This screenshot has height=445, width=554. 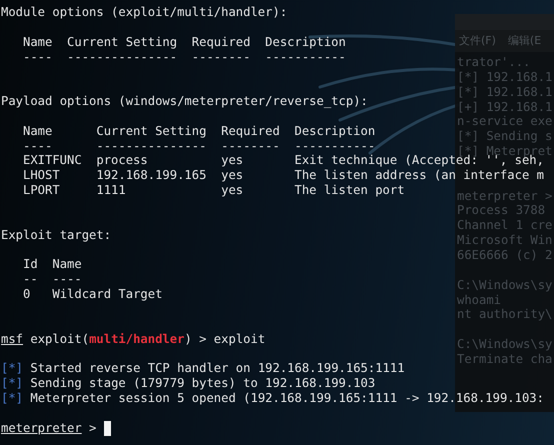 I want to click on terminal-line: [*] Sending s, so click(x=504, y=136).